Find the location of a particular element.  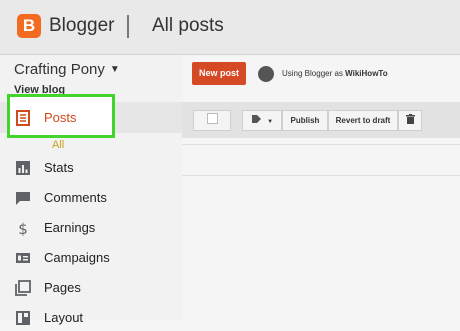

sidebar-item-label: Posts is located at coordinates (60, 117).